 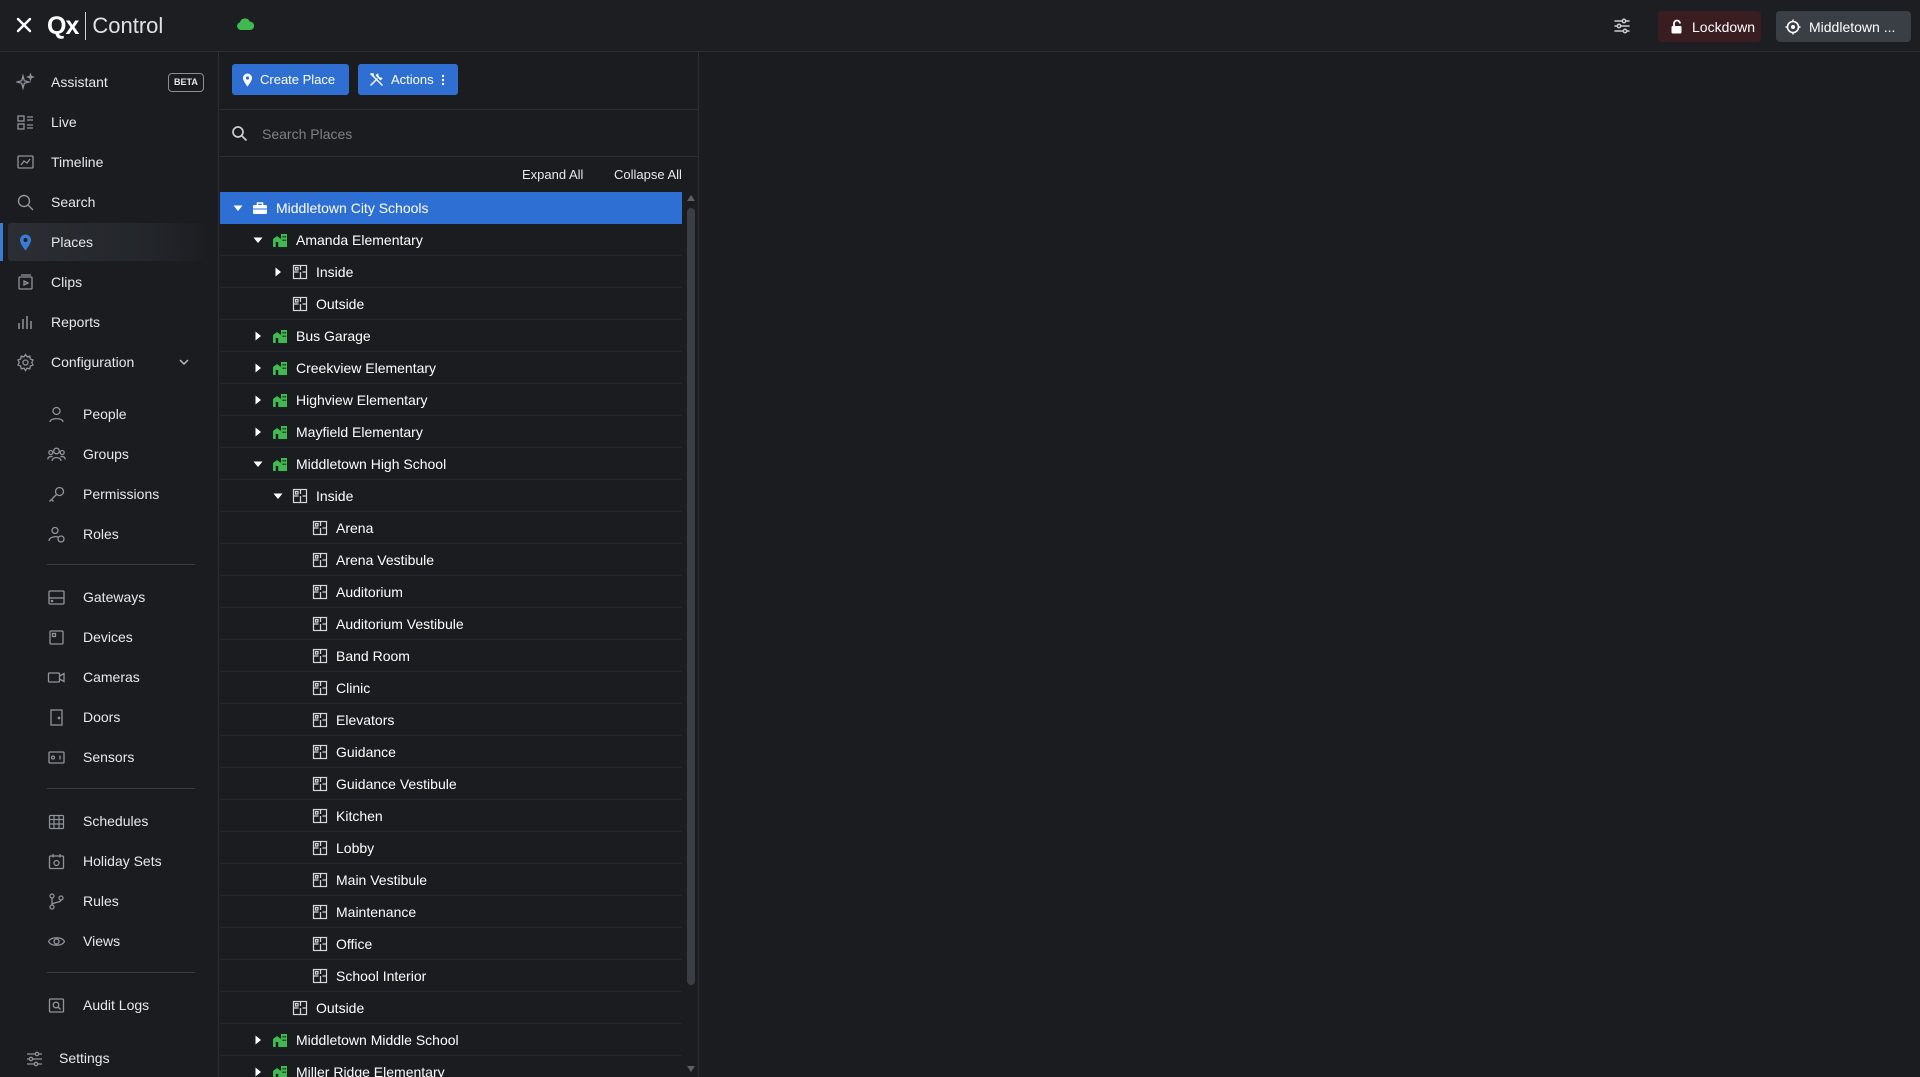 What do you see at coordinates (369, 592) in the screenshot?
I see `tree-row-label: Auditorium` at bounding box center [369, 592].